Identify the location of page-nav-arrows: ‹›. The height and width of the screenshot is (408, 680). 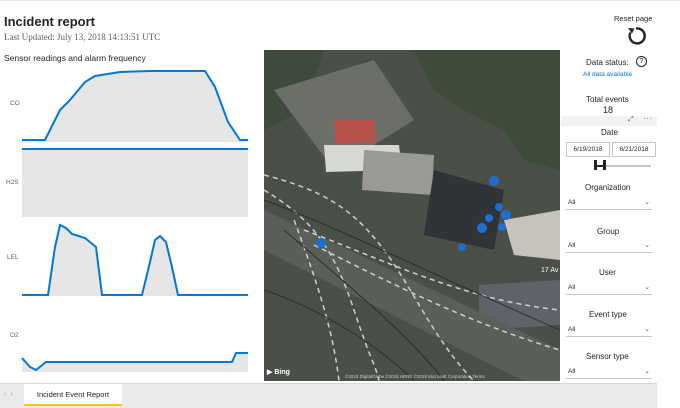
(10, 394).